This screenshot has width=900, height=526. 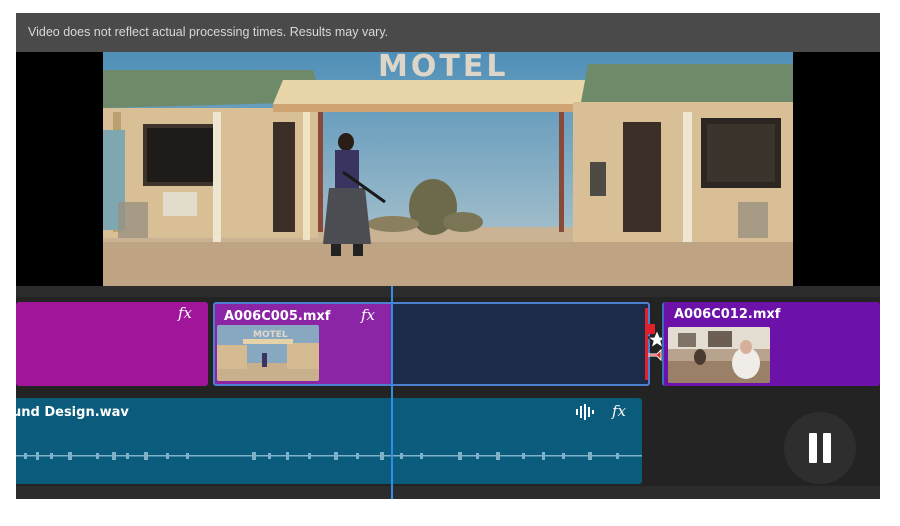 I want to click on clip-3-title: A006C012.mxf, so click(x=727, y=314).